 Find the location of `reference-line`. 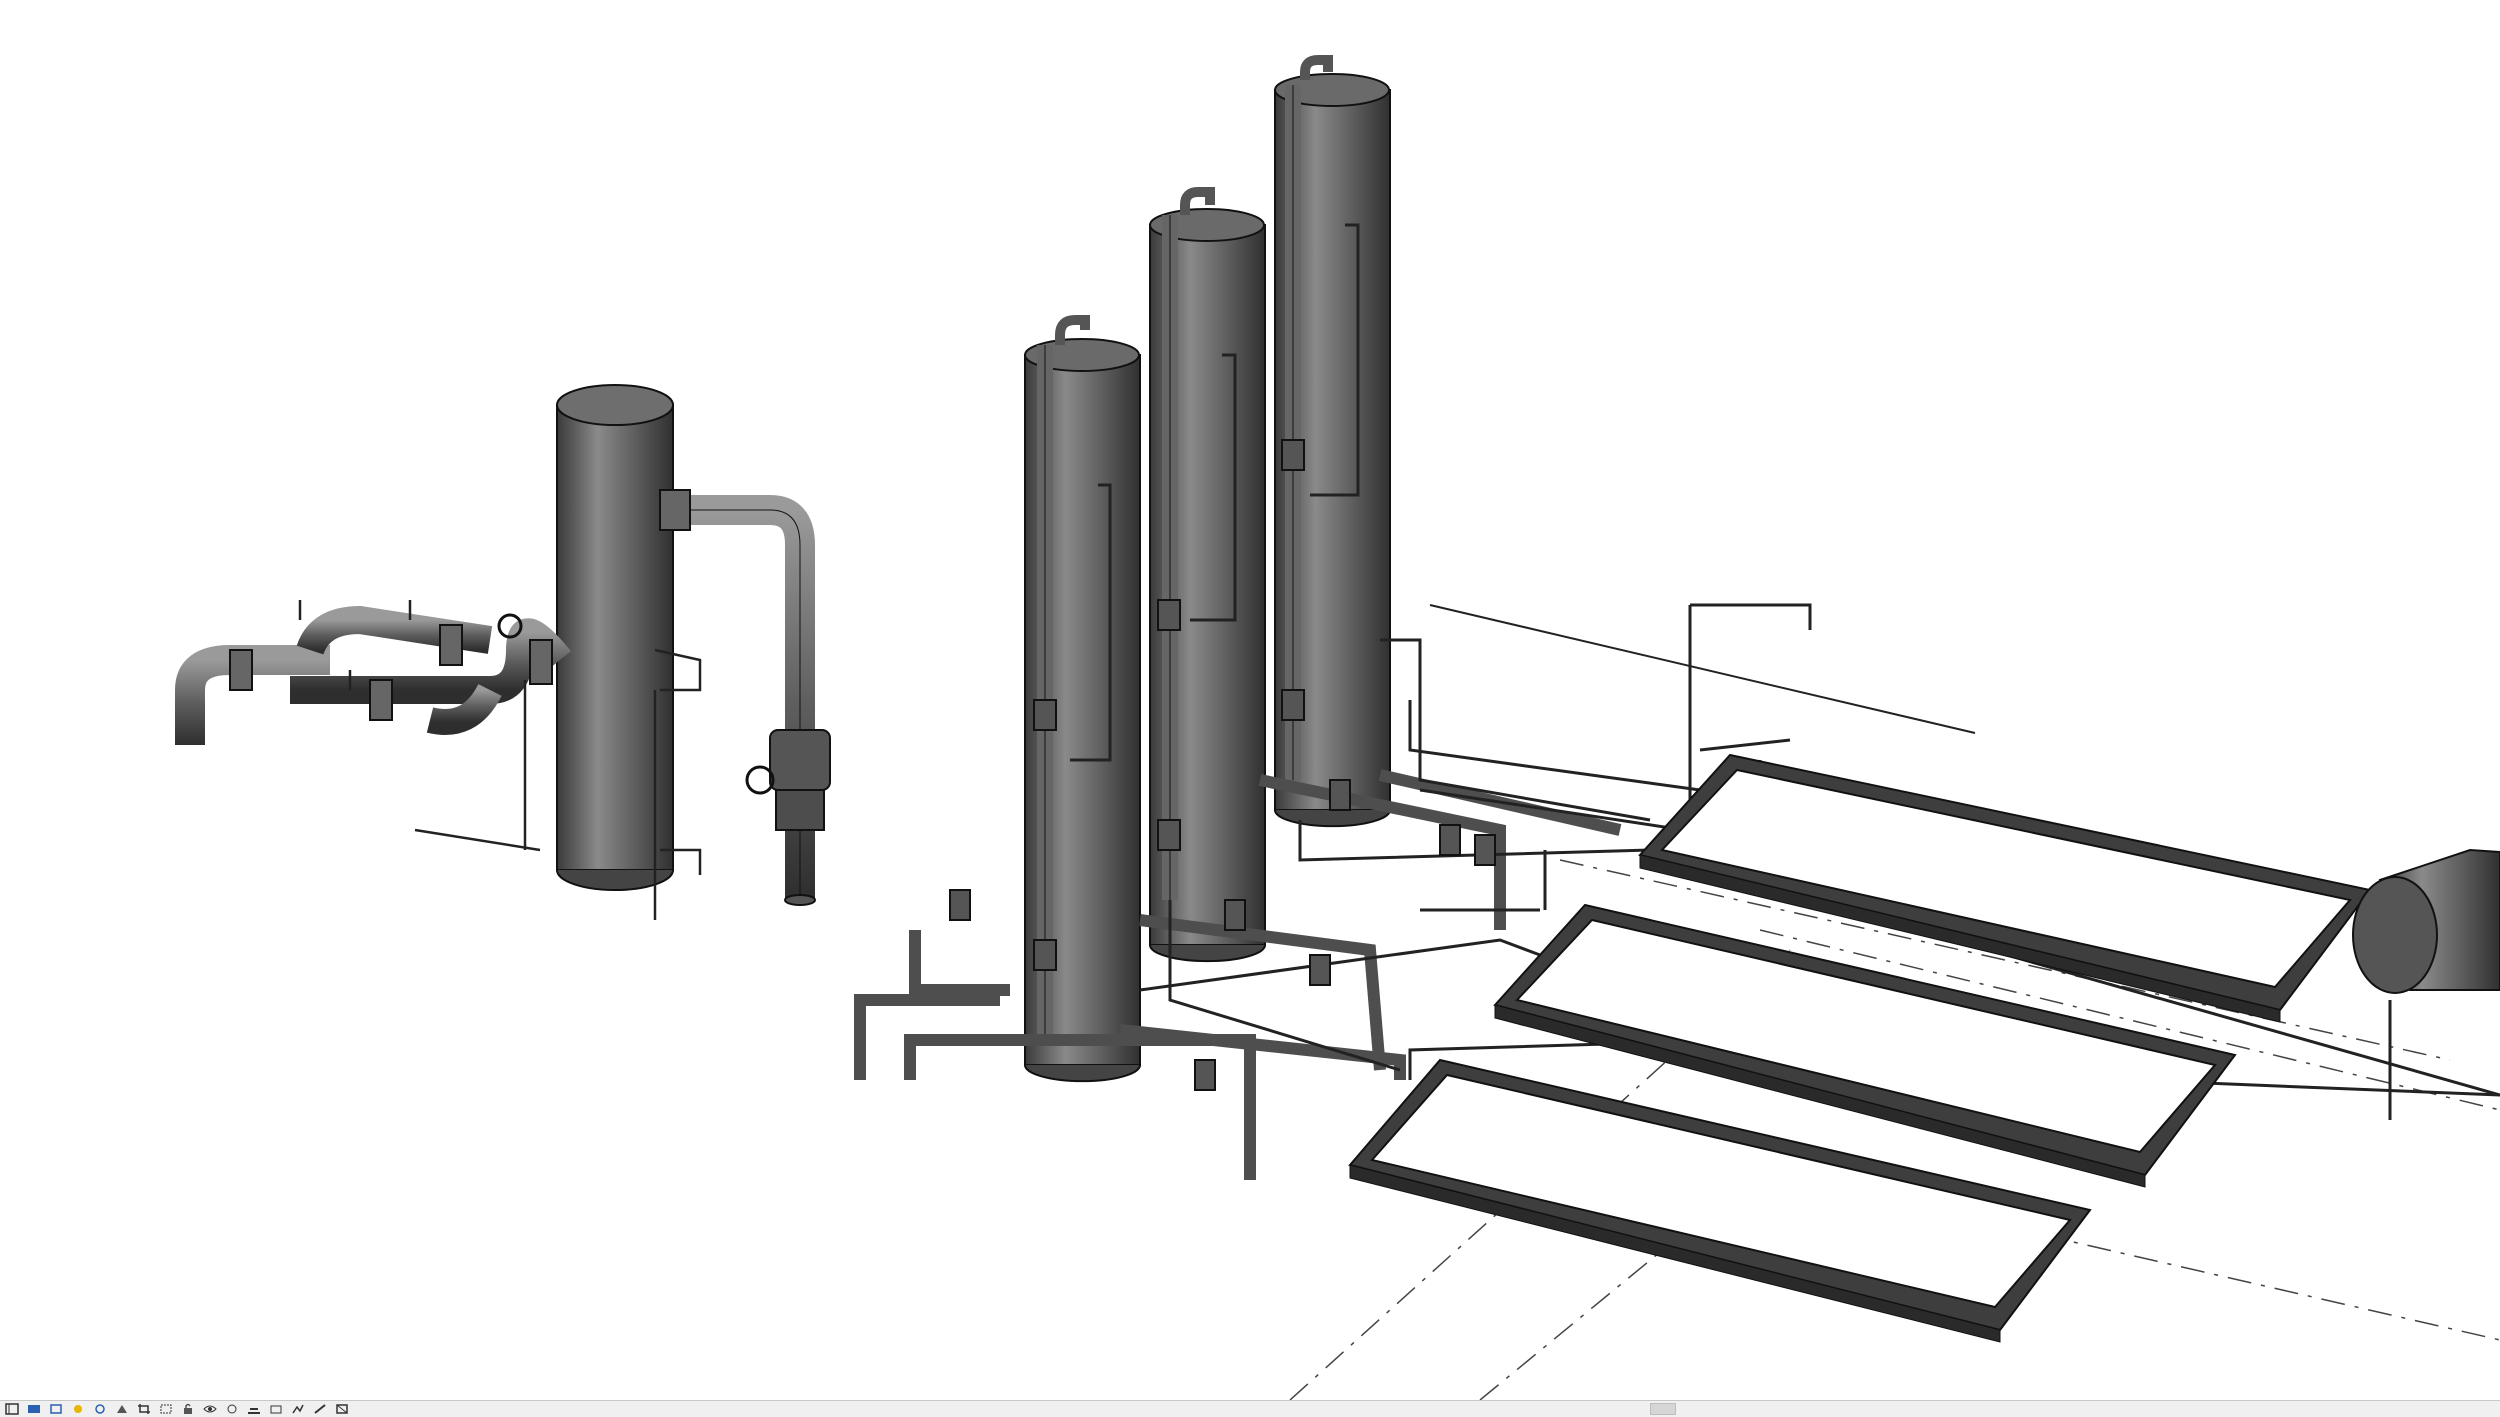

reference-line is located at coordinates (1702, 669).